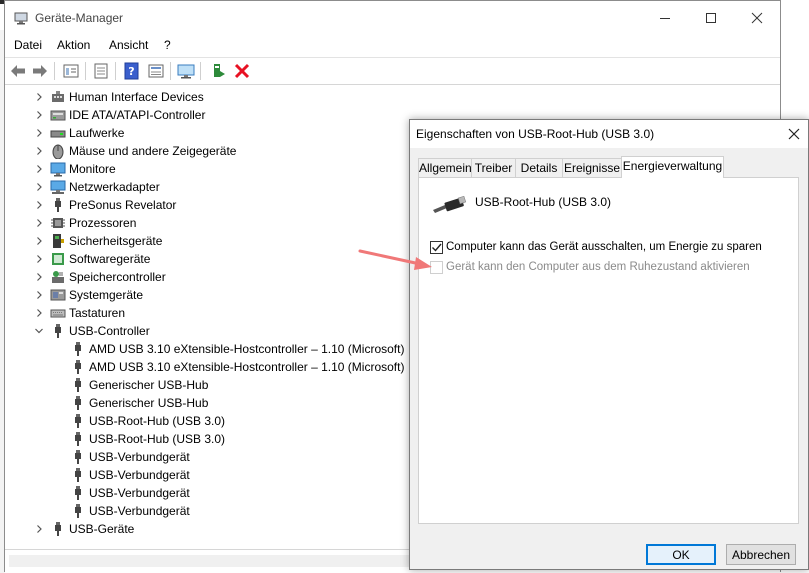  I want to click on toolbar: ?, so click(392, 71).